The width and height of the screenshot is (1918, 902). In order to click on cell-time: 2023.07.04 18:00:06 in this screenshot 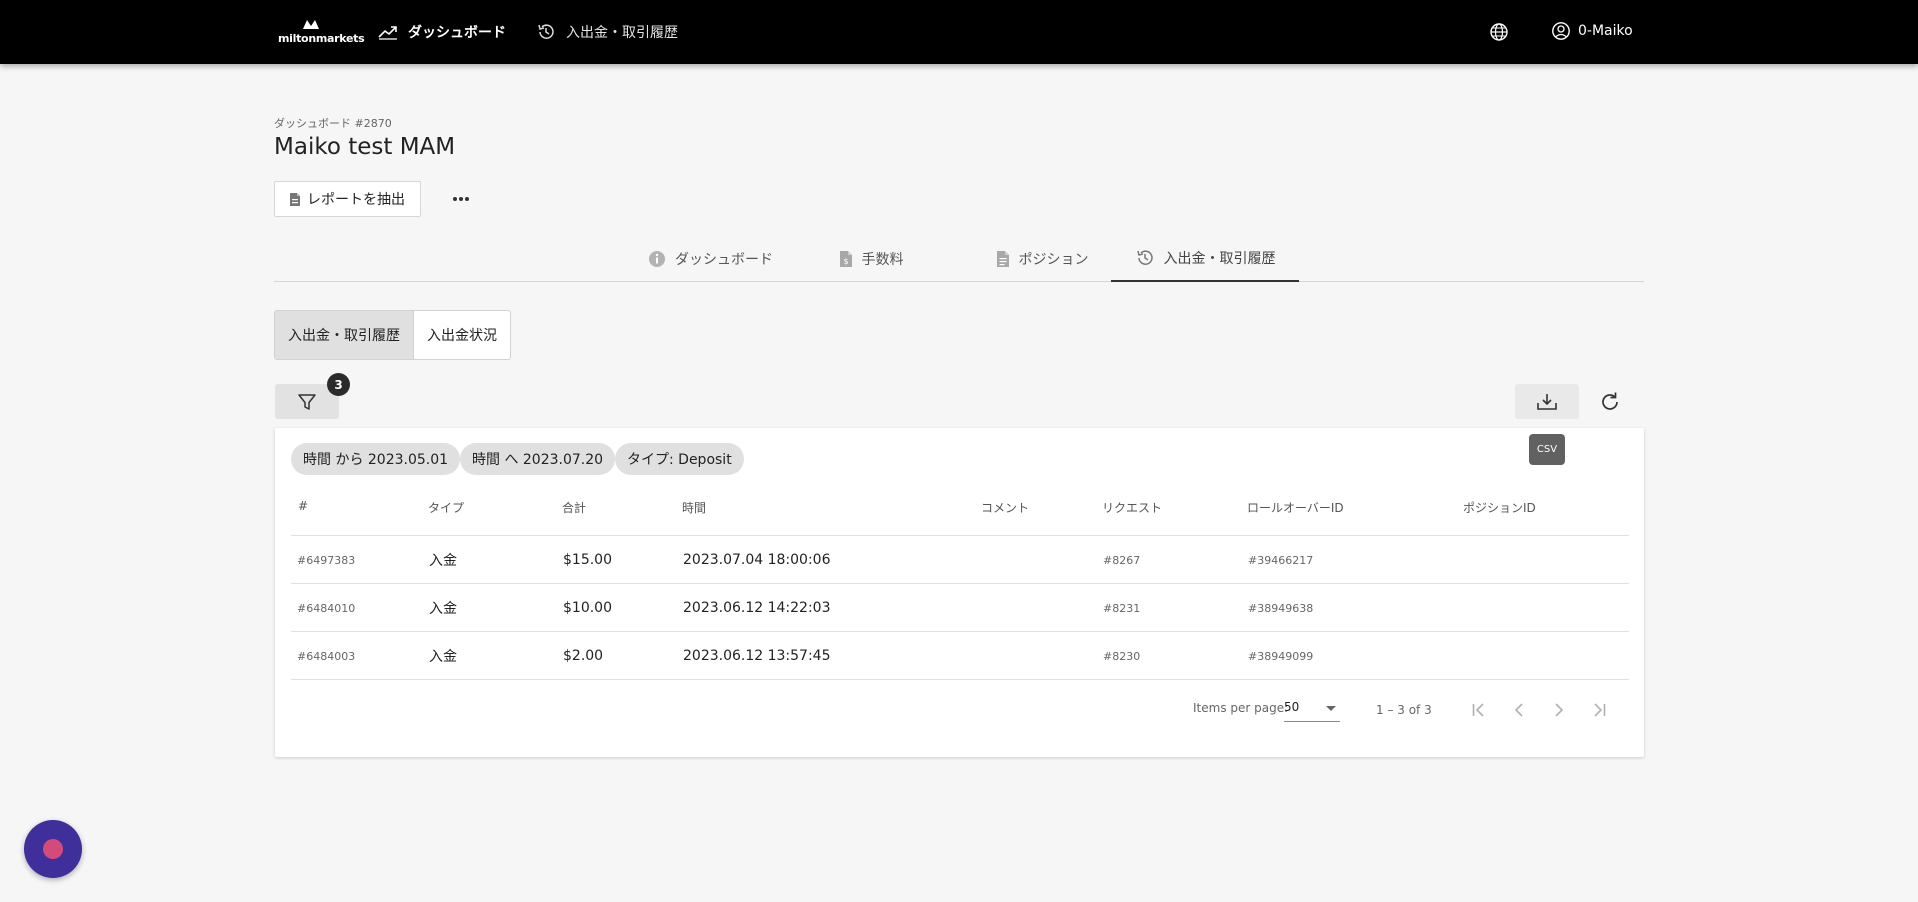, I will do `click(757, 560)`.